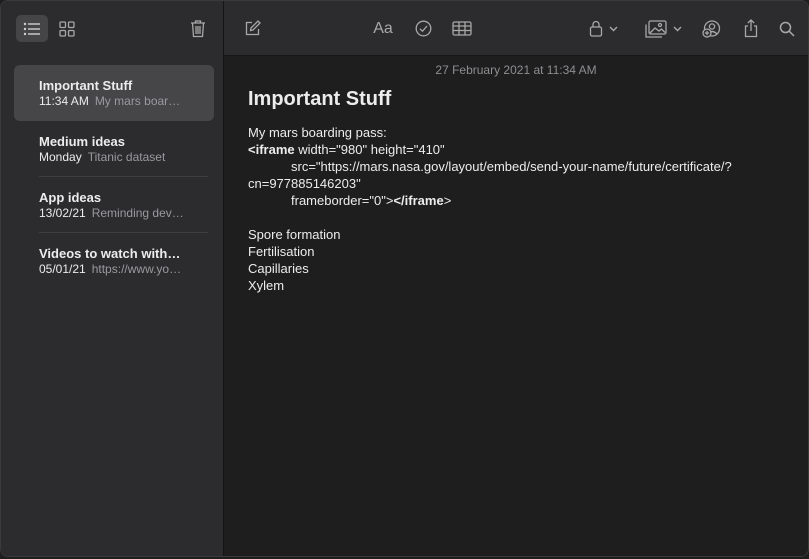 Image resolution: width=809 pixels, height=559 pixels. I want to click on share-button, so click(751, 28).